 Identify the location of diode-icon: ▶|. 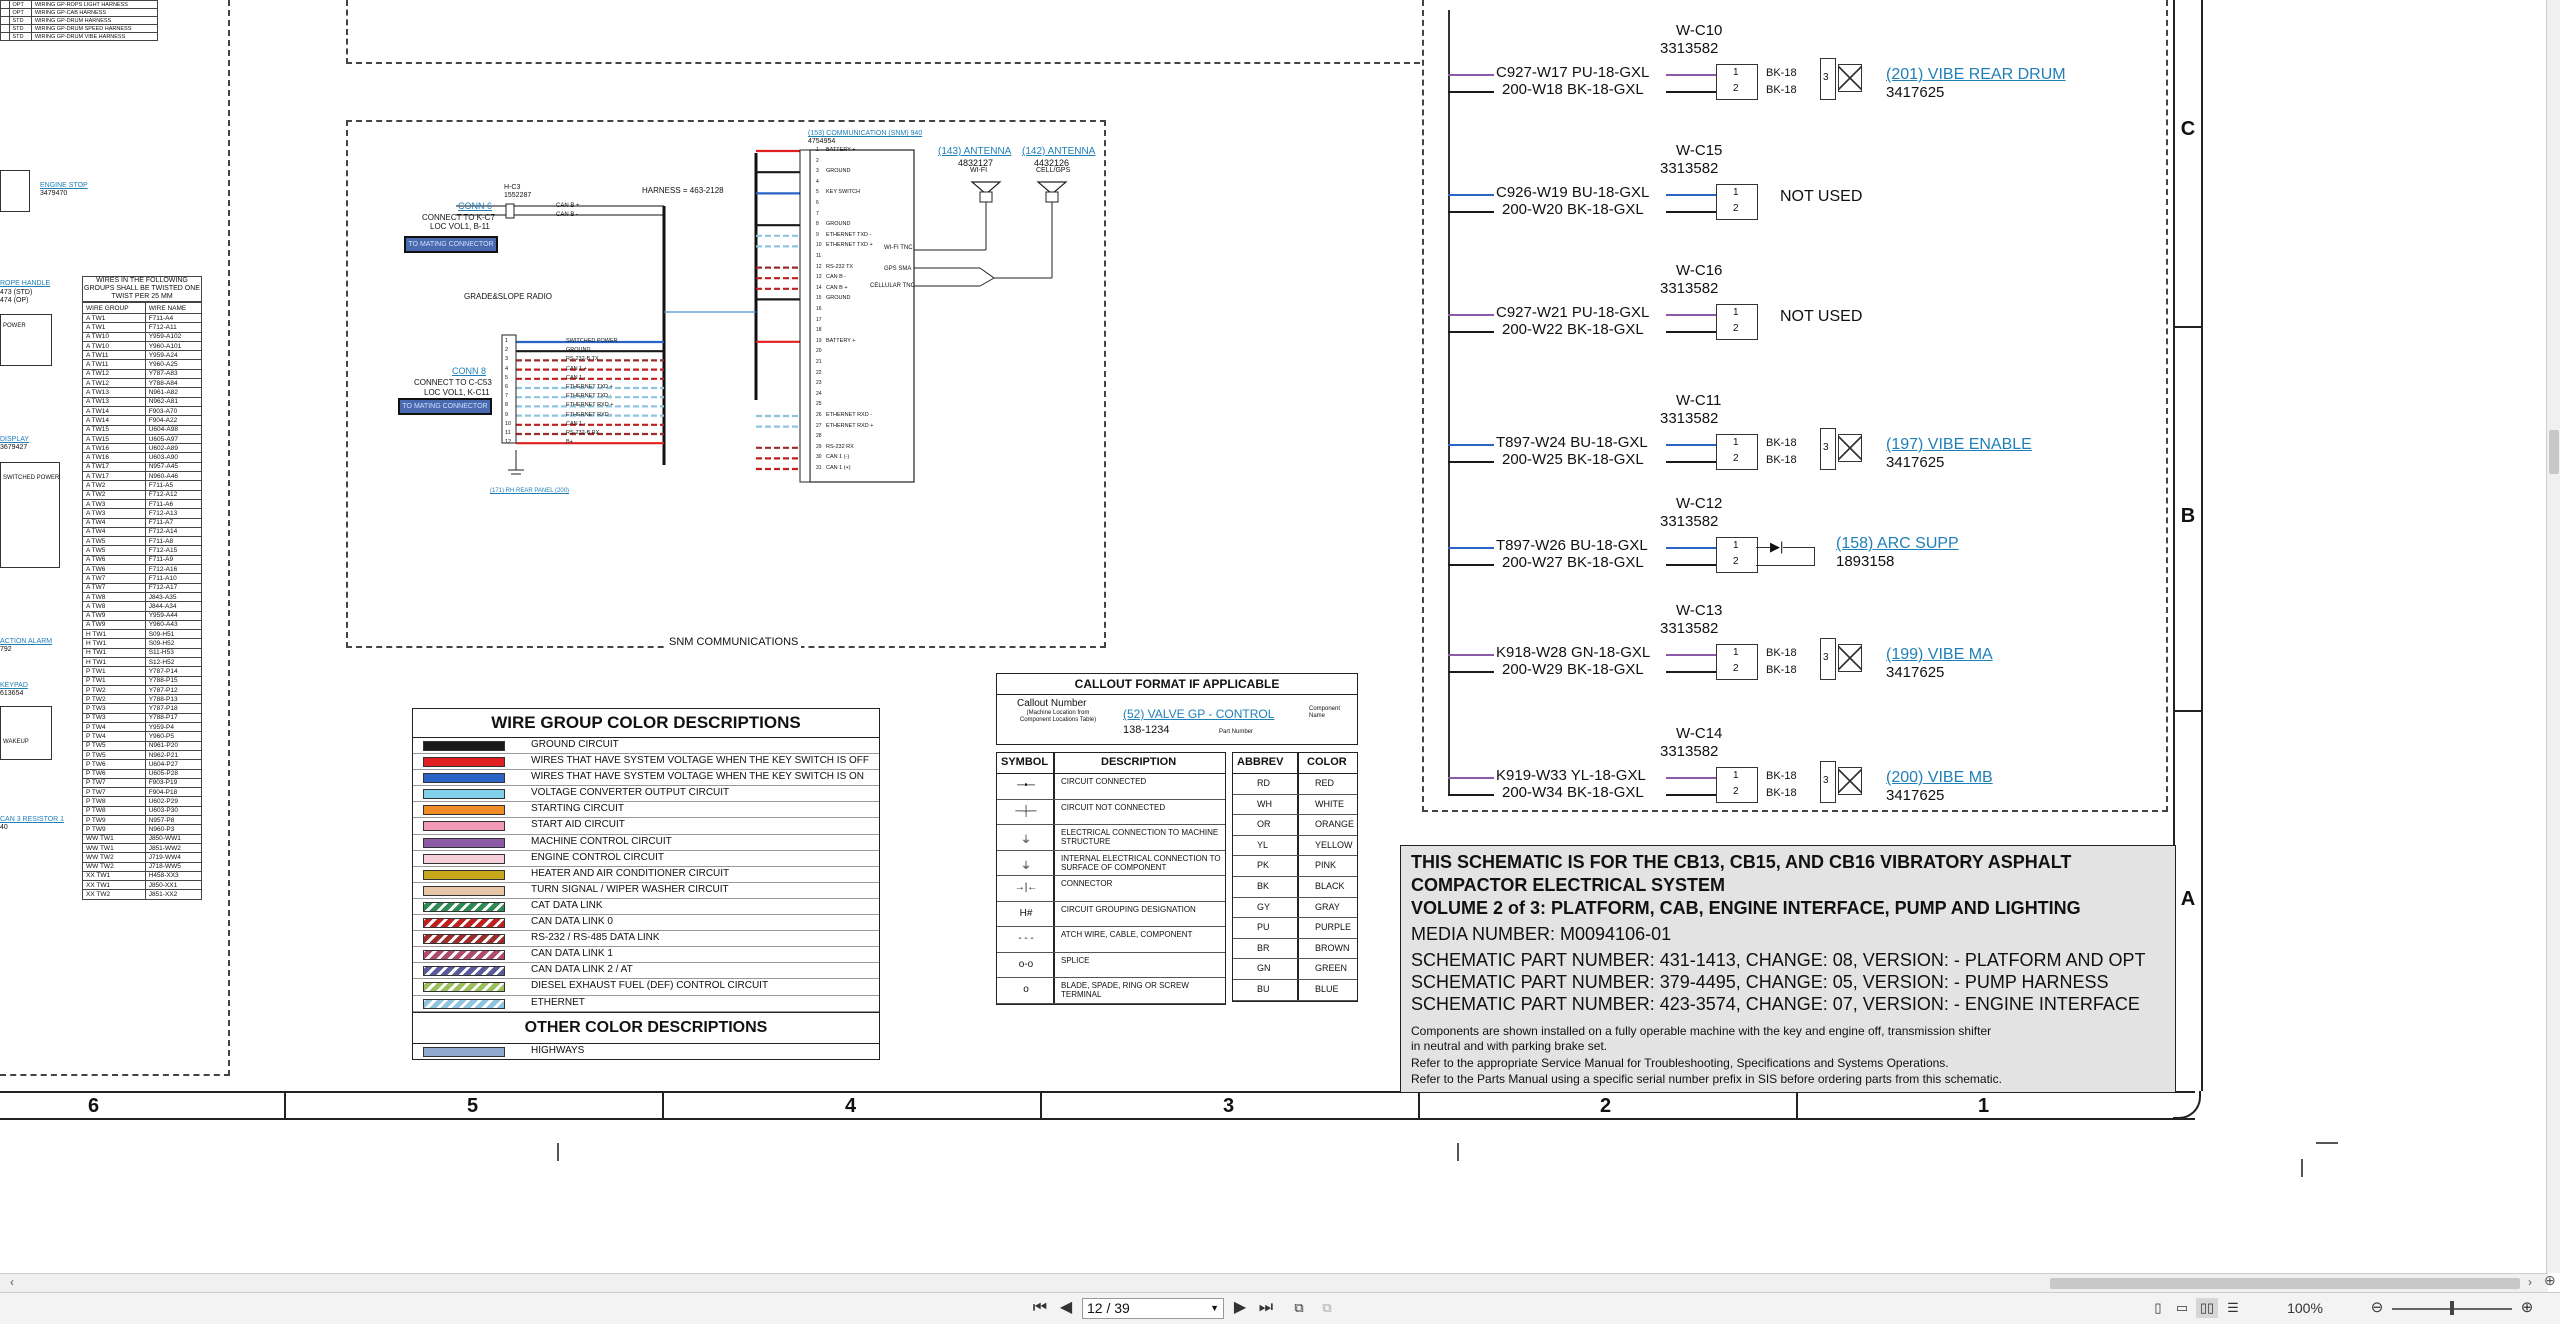
(1777, 547).